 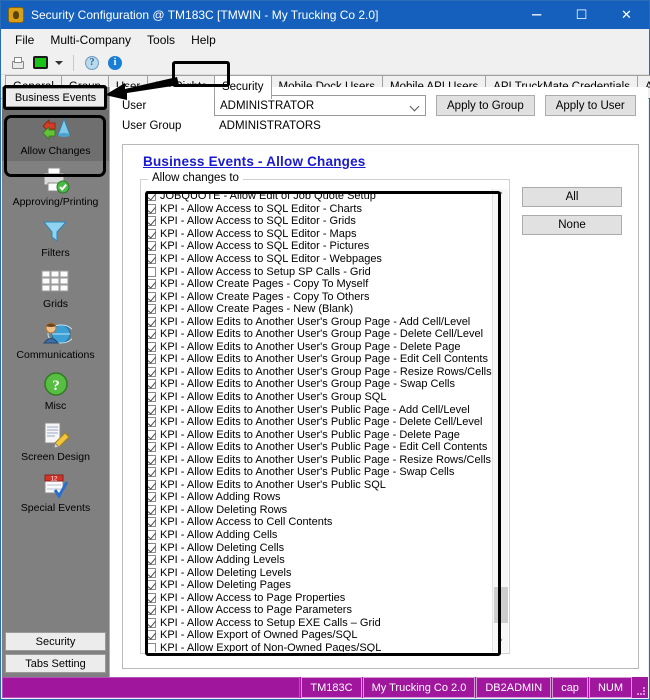 What do you see at coordinates (55, 339) in the screenshot?
I see `sidebar-item-communications: Communications` at bounding box center [55, 339].